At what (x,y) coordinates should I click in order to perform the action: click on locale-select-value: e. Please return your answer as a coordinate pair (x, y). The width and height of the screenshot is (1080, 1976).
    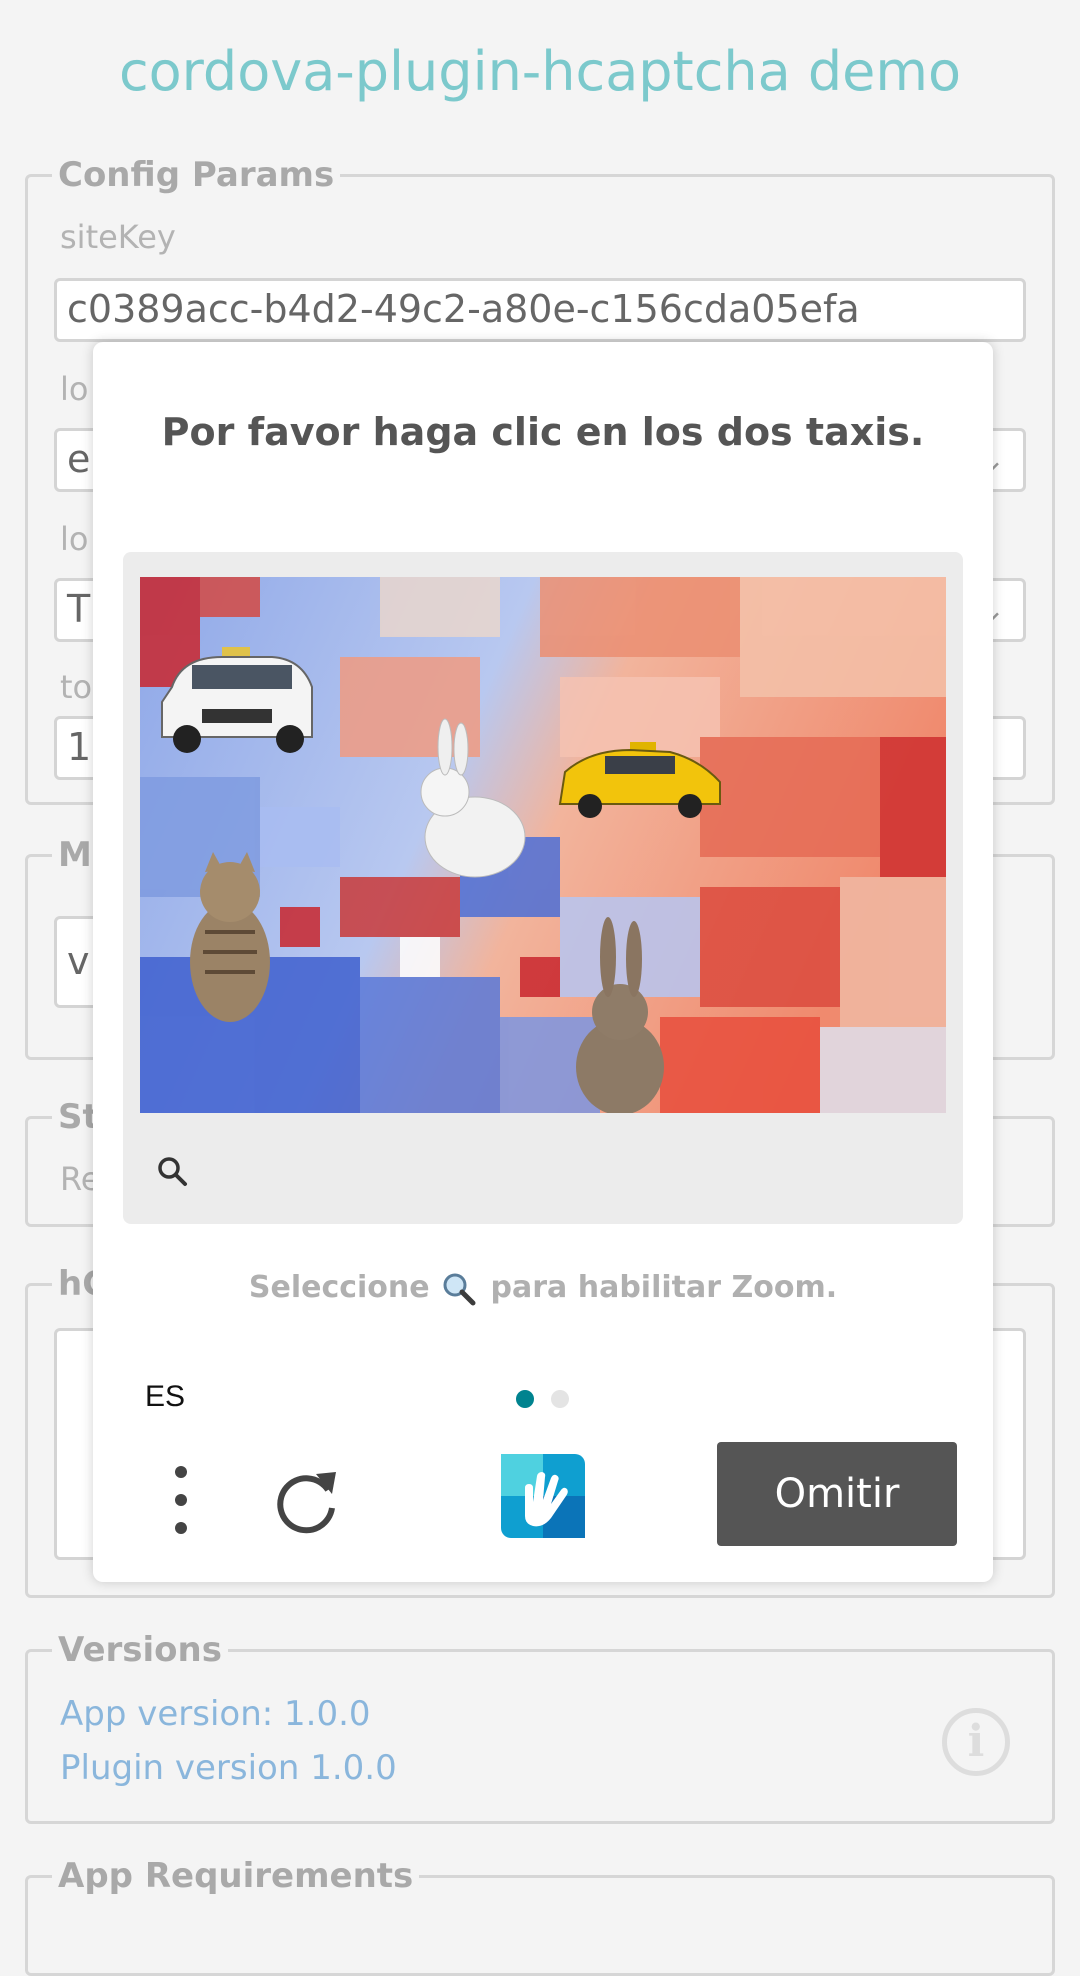
    Looking at the image, I should click on (79, 459).